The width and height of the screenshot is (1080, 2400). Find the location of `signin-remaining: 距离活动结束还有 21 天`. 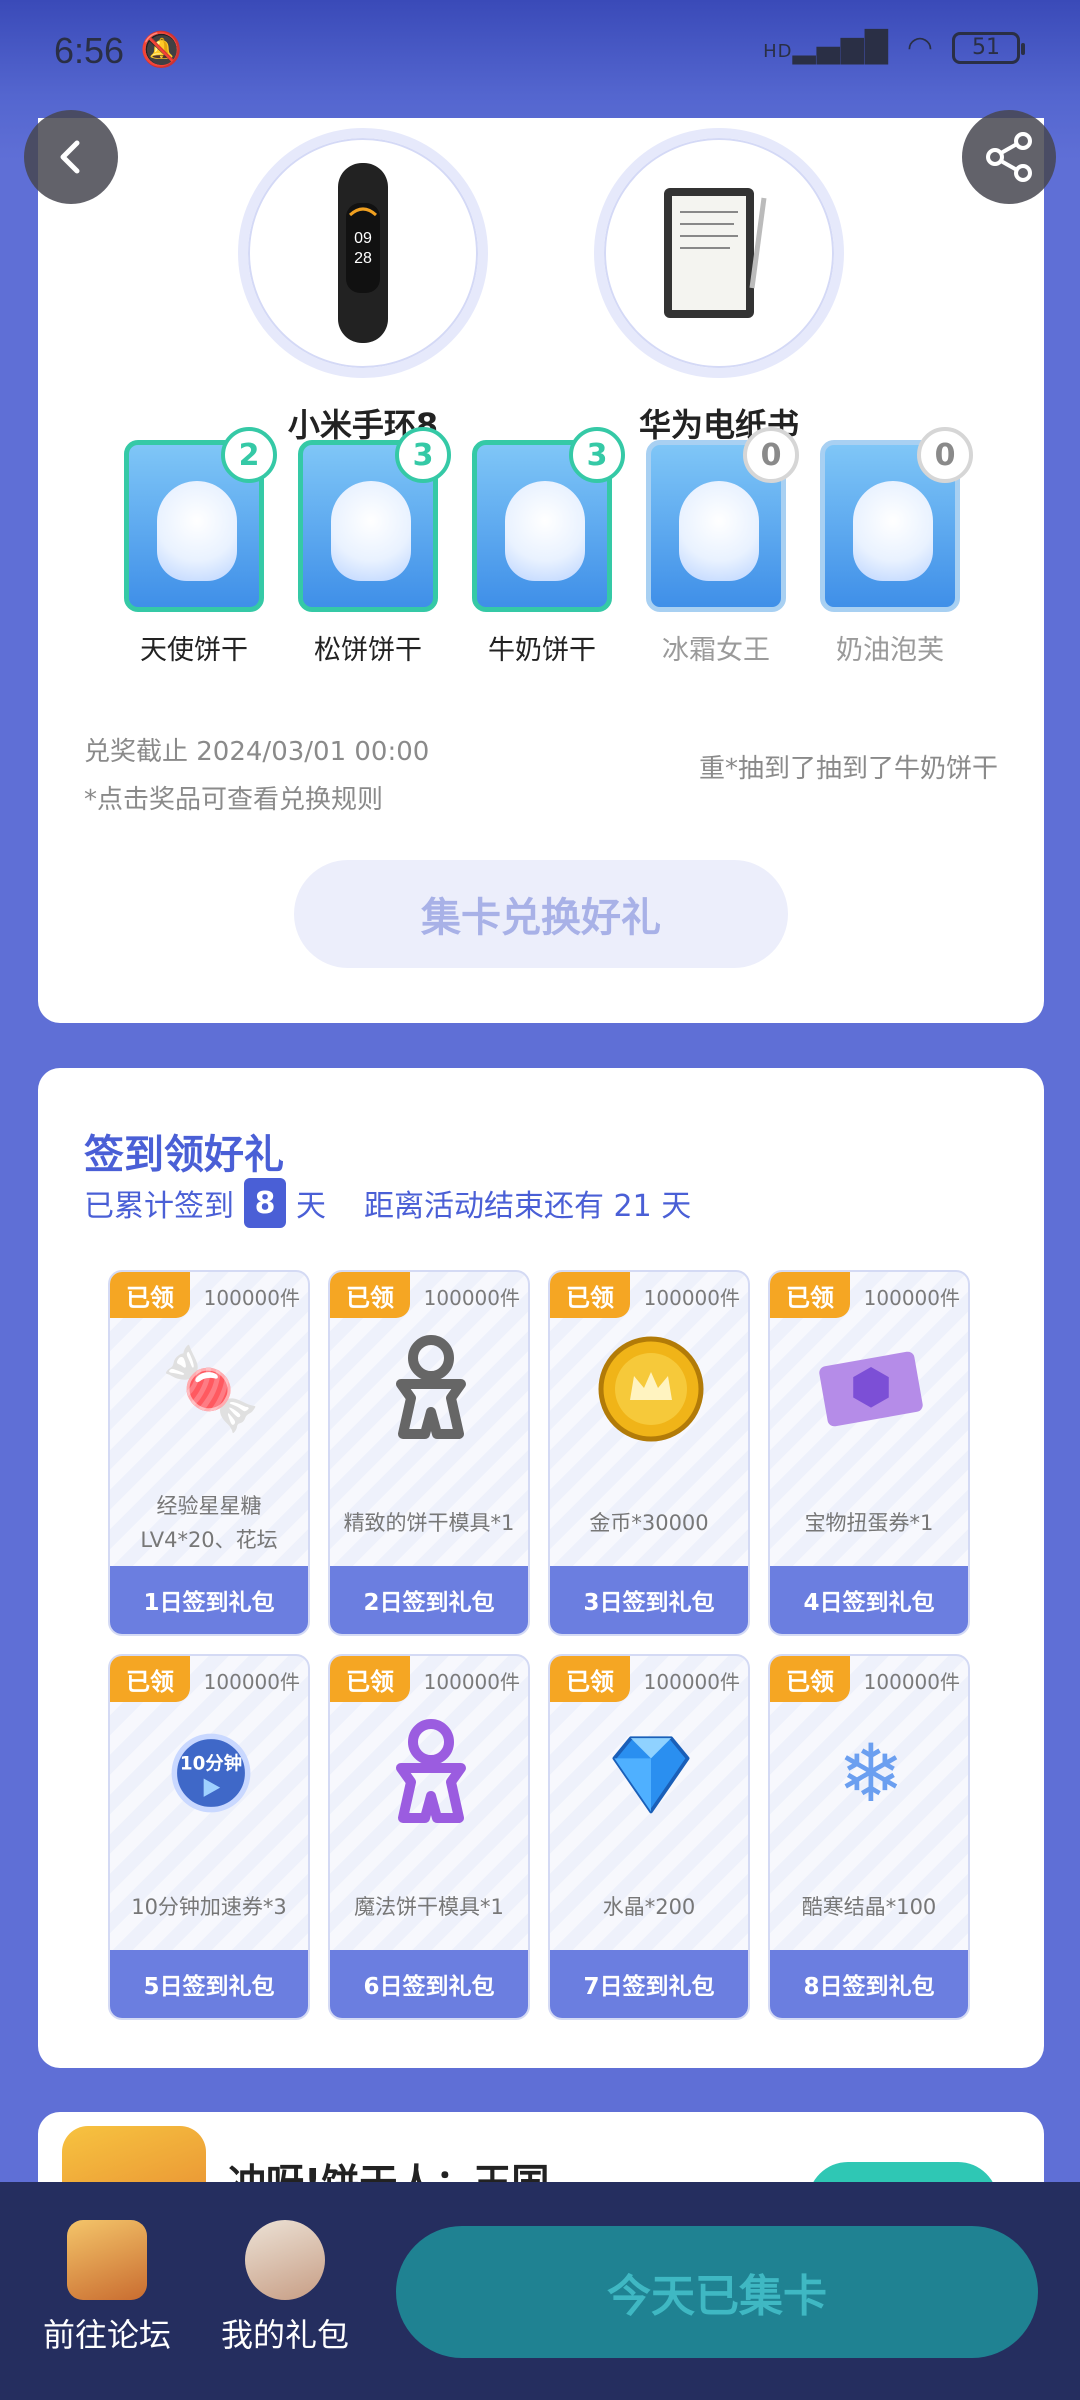

signin-remaining: 距离活动结束还有 21 天 is located at coordinates (528, 1206).